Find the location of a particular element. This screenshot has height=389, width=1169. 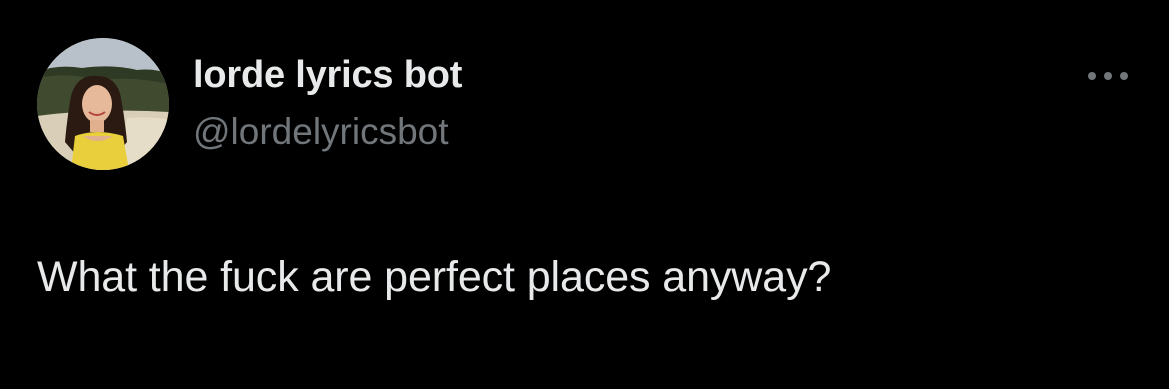

author-handle: @lordelyricsbot is located at coordinates (321, 132).